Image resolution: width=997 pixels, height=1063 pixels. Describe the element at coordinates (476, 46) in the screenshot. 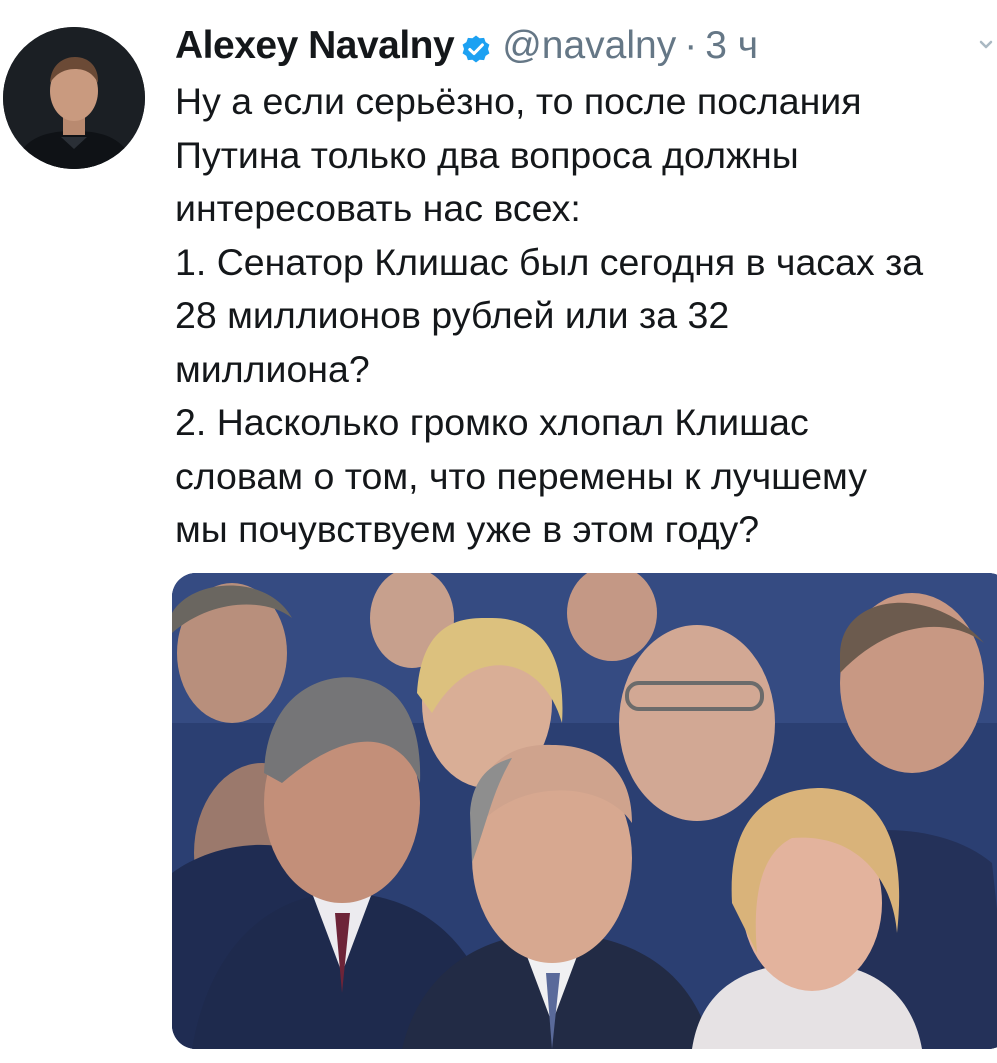

I see `verified-badge-icon` at that location.